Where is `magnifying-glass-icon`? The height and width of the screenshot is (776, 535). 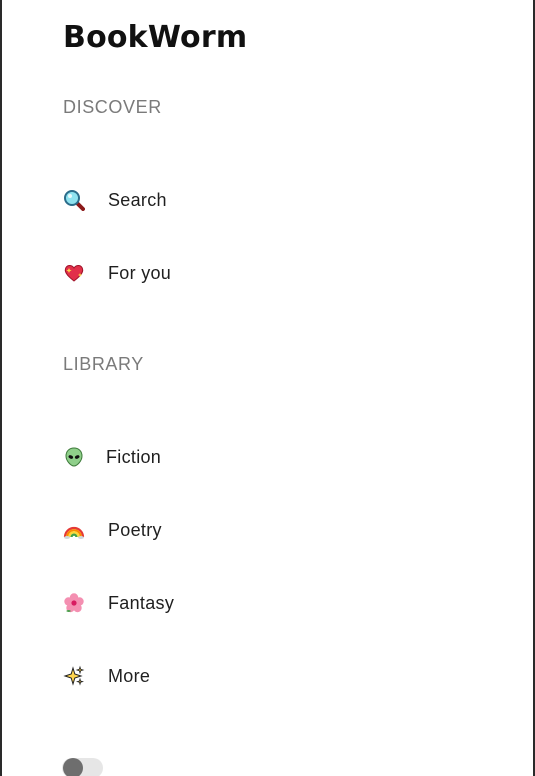 magnifying-glass-icon is located at coordinates (74, 200).